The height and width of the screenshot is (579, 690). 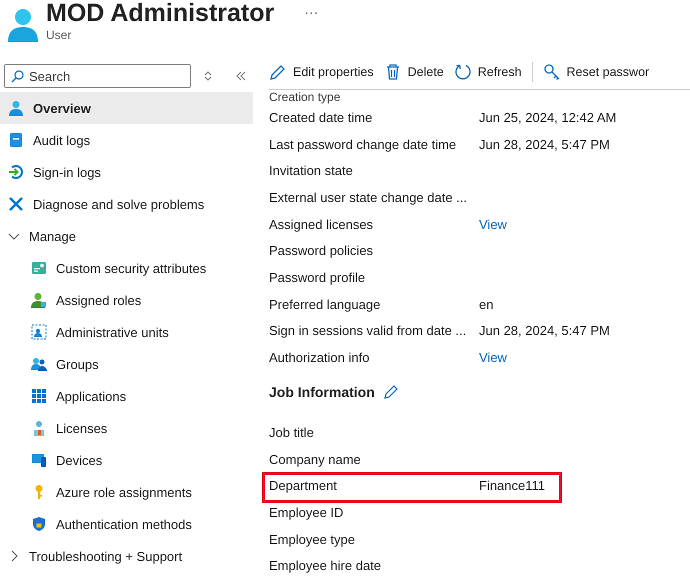 I want to click on sign-in-icon, so click(x=16, y=172).